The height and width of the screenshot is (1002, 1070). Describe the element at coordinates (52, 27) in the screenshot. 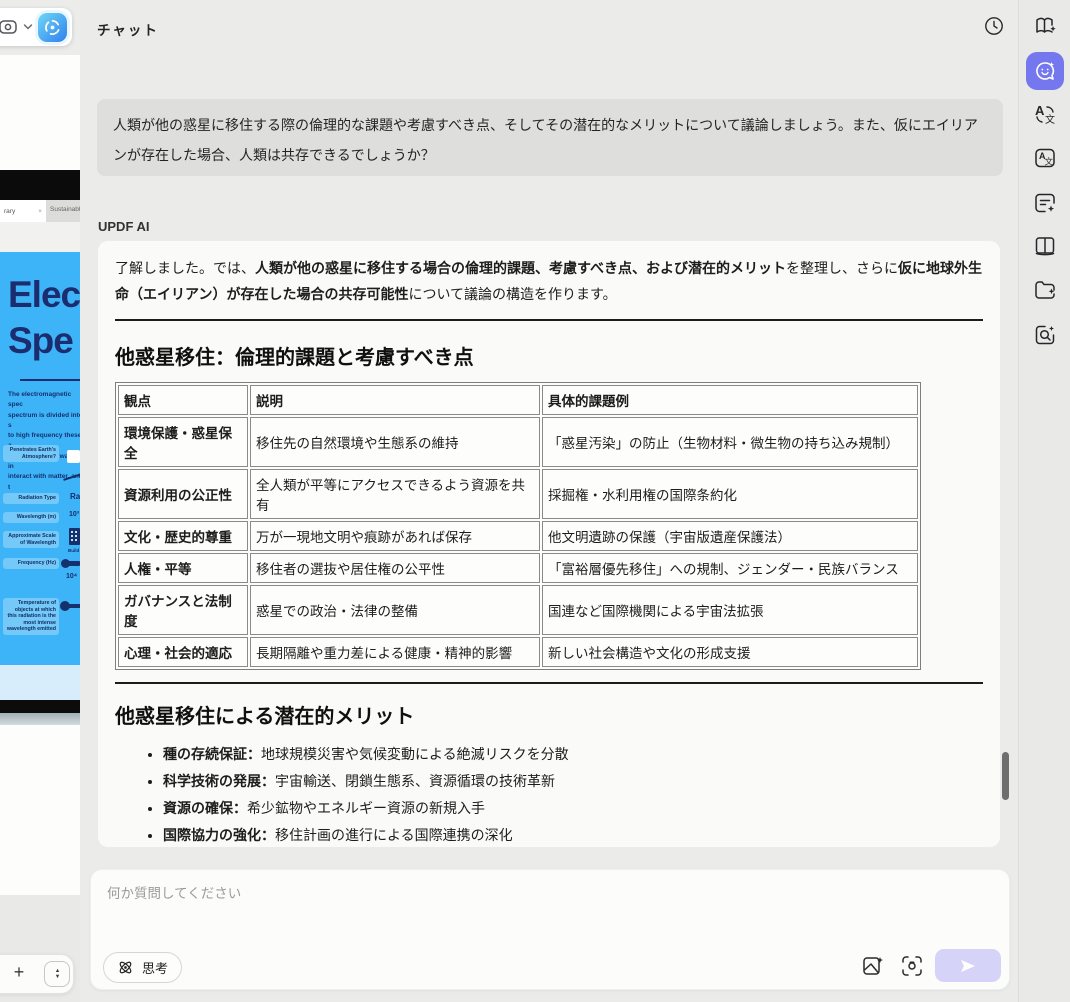

I see `updf-ai-logo` at that location.